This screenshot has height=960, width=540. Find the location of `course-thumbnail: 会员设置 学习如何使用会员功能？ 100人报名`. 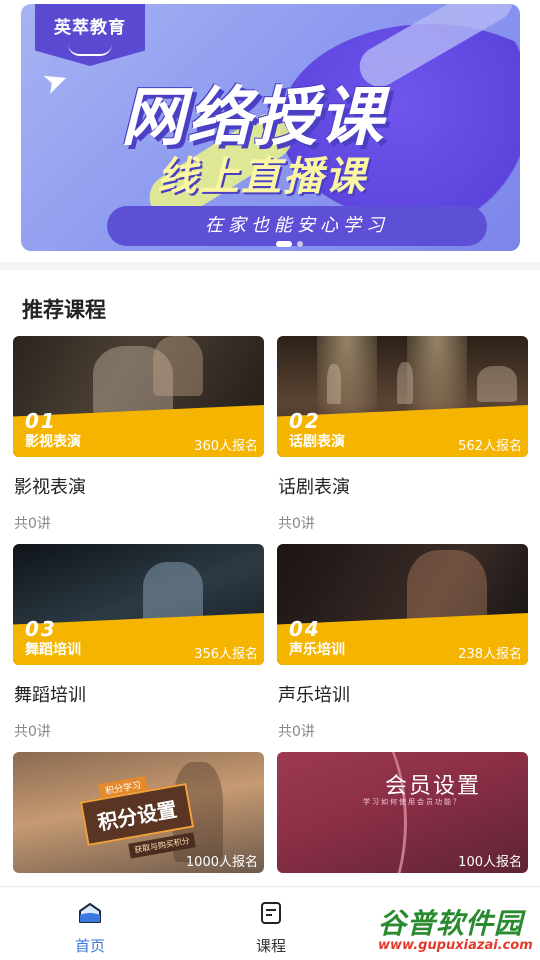

course-thumbnail: 会员设置 学习如何使用会员功能？ 100人报名 is located at coordinates (402, 812).